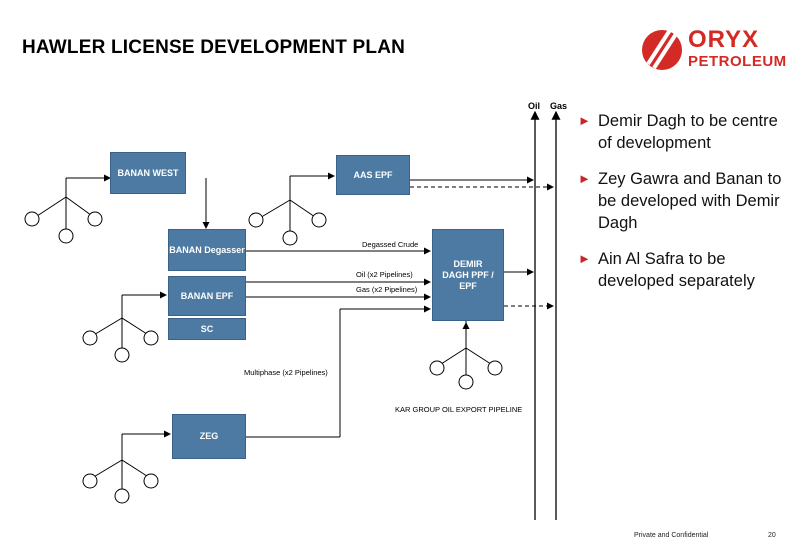 The width and height of the screenshot is (800, 554). What do you see at coordinates (148, 173) in the screenshot?
I see `banan-west-box: BANAN WEST` at bounding box center [148, 173].